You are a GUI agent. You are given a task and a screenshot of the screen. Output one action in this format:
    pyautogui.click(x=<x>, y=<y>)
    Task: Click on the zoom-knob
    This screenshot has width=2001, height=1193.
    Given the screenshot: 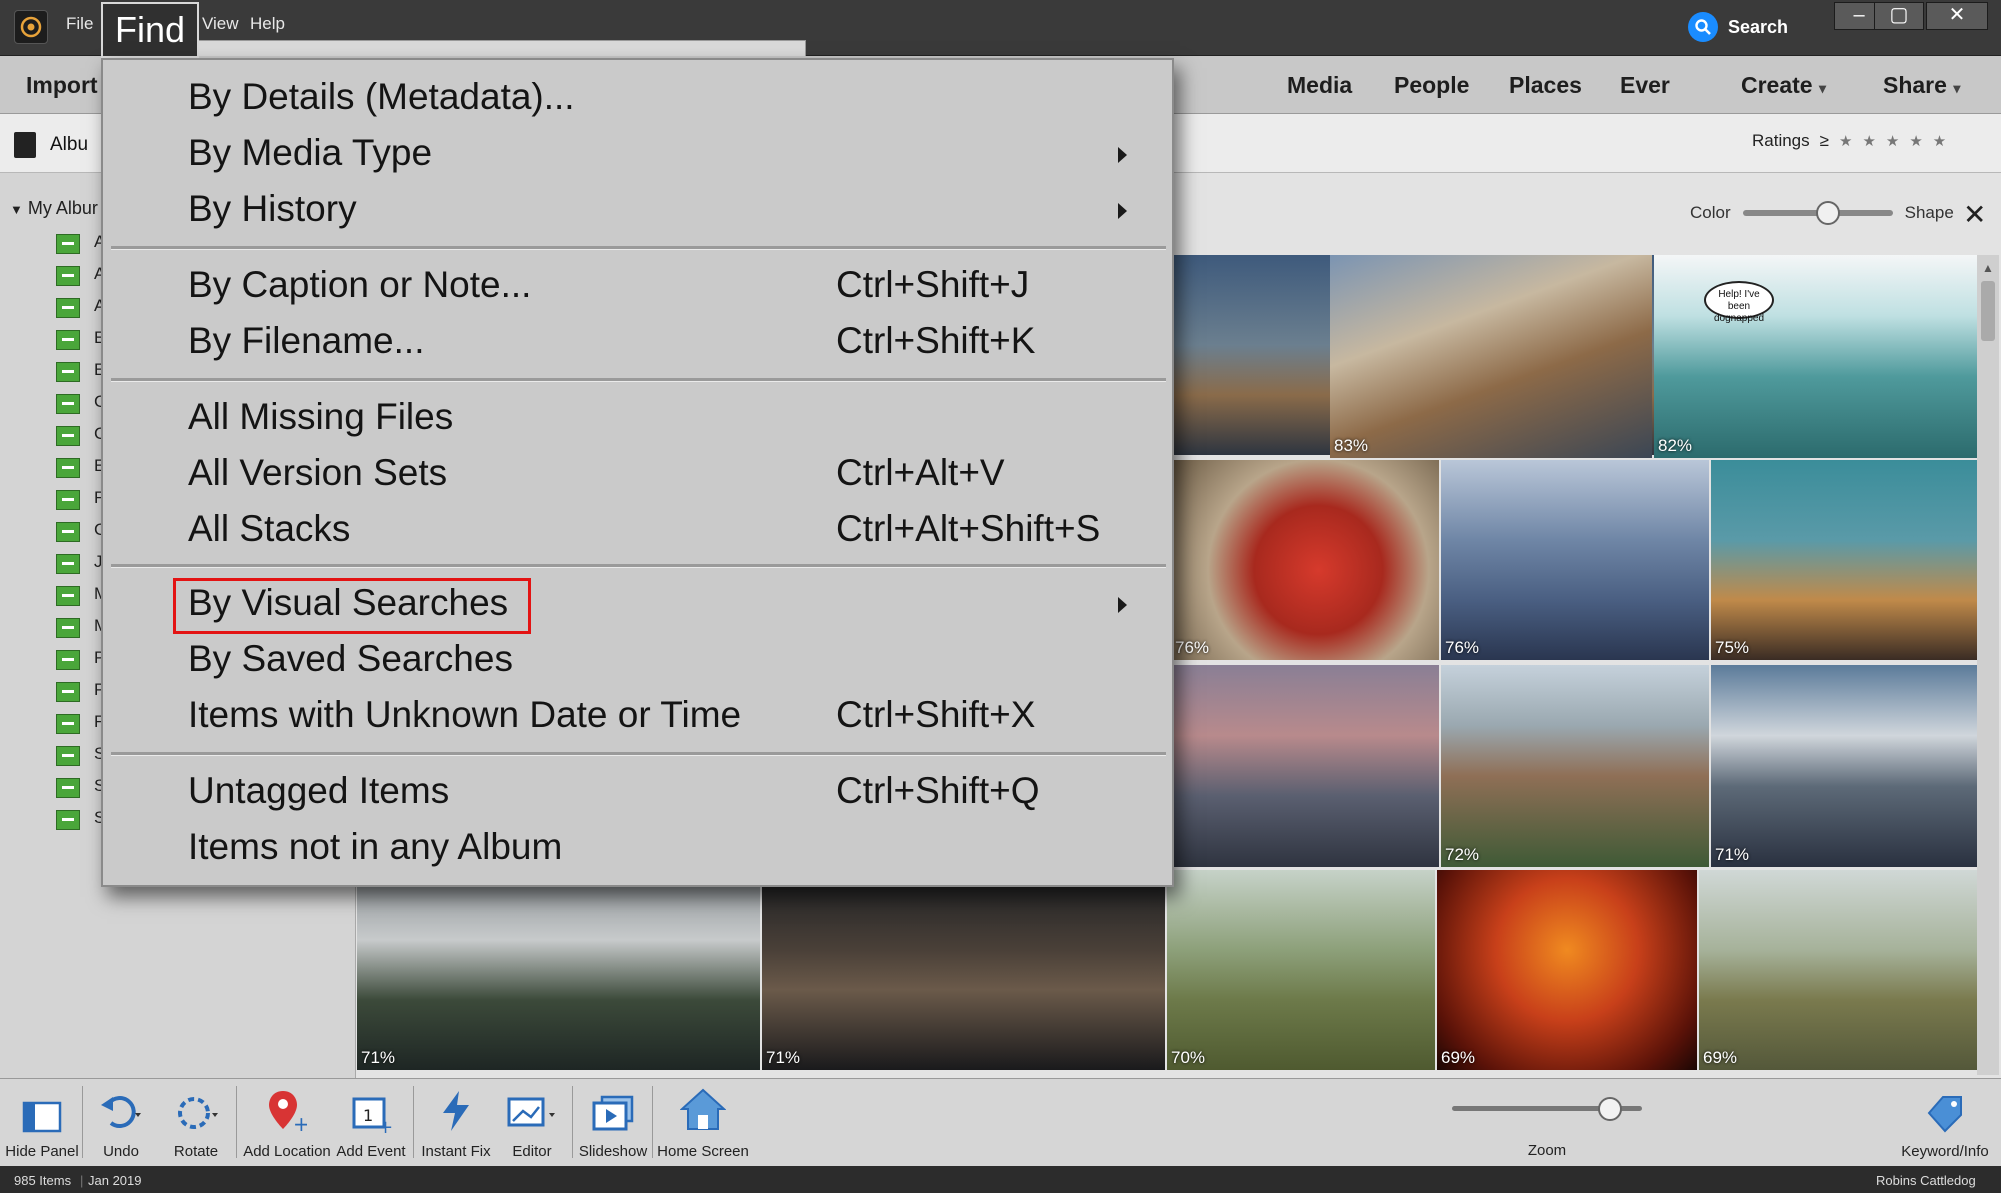 What is the action you would take?
    pyautogui.click(x=1610, y=1109)
    